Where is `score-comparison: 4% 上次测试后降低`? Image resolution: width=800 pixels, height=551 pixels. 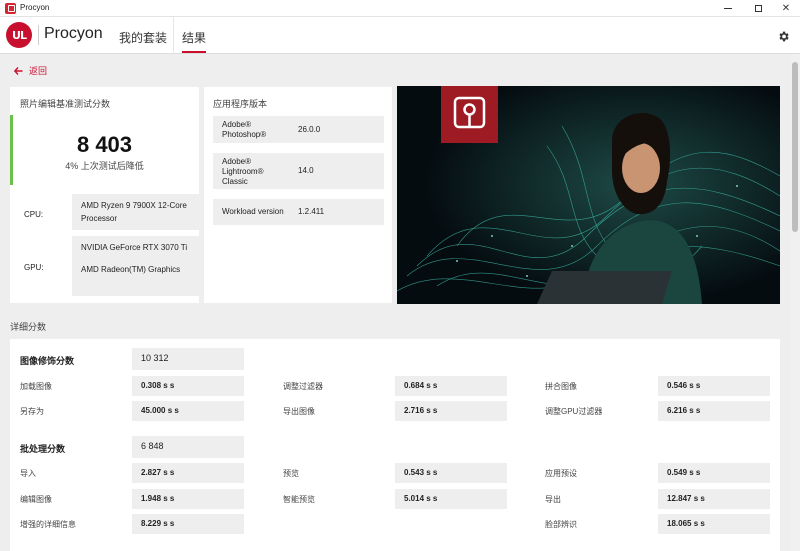
score-comparison: 4% 上次测试后降低 is located at coordinates (104, 166).